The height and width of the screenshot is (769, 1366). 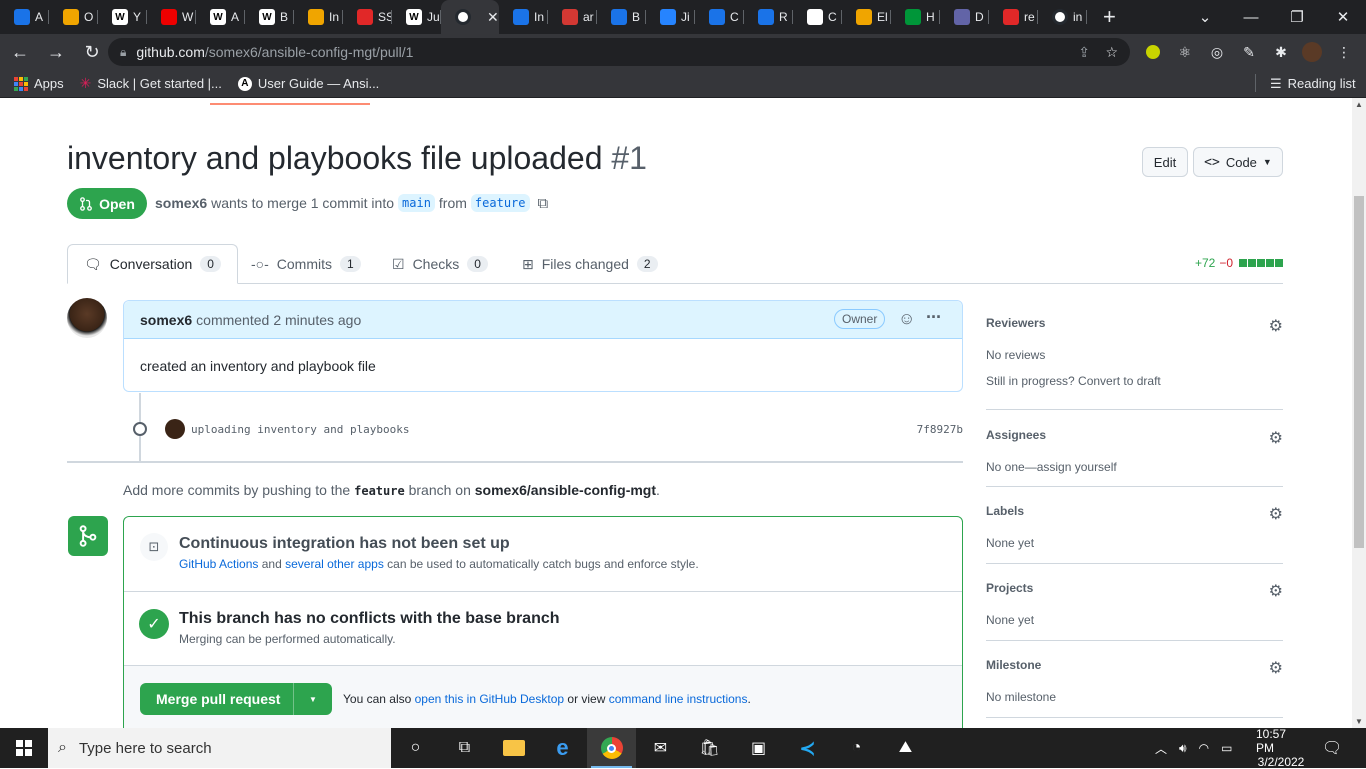 What do you see at coordinates (562, 748) in the screenshot?
I see `edge-icon: e` at bounding box center [562, 748].